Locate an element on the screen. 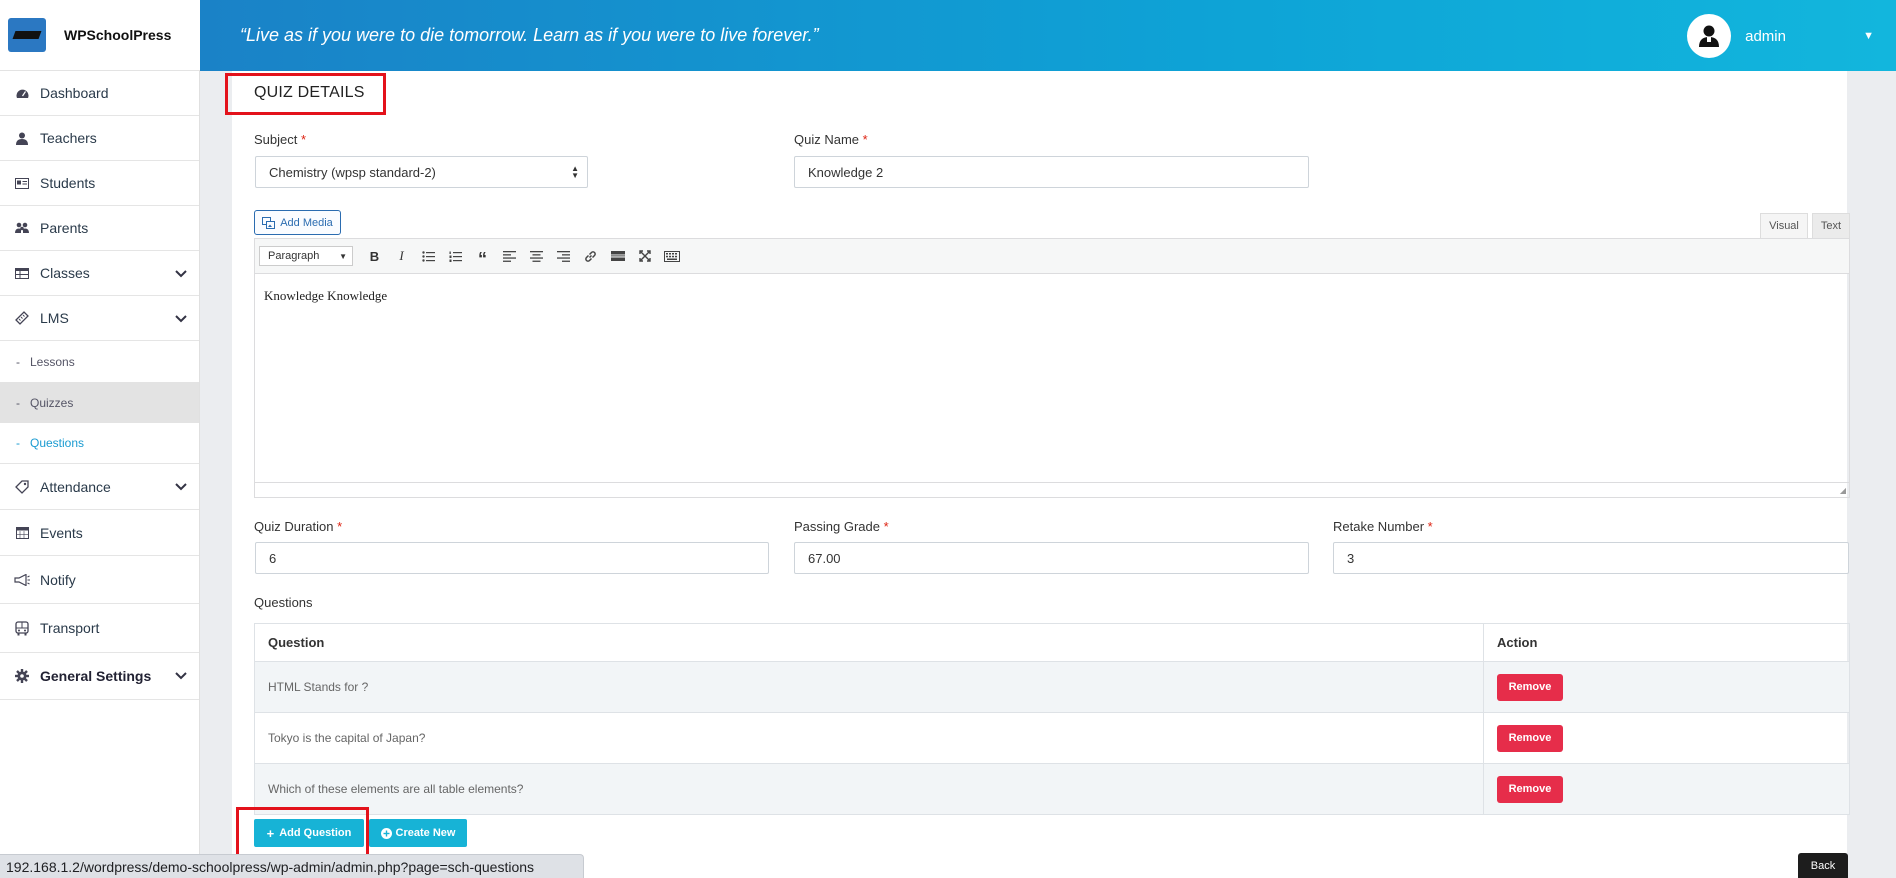 This screenshot has width=1896, height=878. retake-number-label: Retake Number * is located at coordinates (1383, 526).